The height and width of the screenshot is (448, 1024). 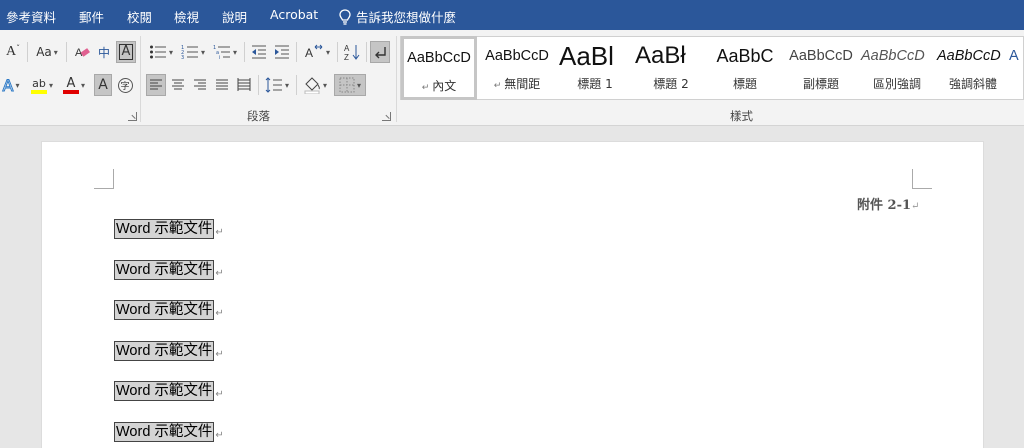 I want to click on decrease-indent-button, so click(x=259, y=52).